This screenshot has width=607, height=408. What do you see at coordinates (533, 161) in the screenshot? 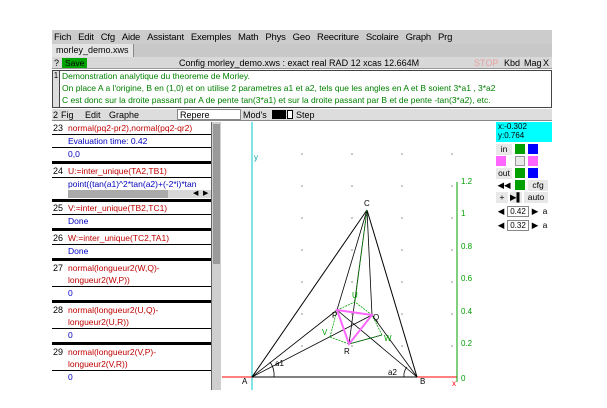
I see `right-arrow-icon` at bounding box center [533, 161].